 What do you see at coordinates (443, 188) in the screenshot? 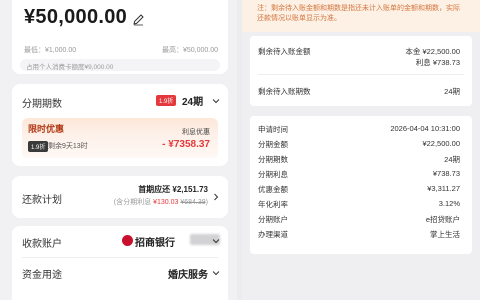
I see `detail-value: ¥3,311.27` at bounding box center [443, 188].